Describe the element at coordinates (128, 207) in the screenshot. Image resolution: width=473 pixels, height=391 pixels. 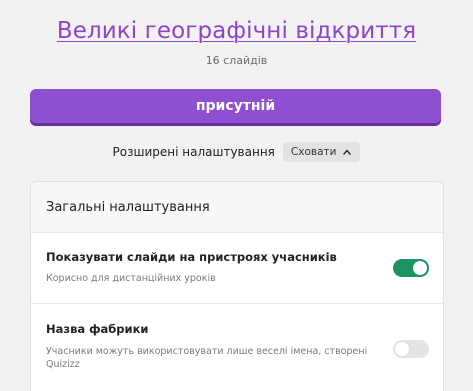
I see `general-settings-title: Загальні налаштування` at that location.